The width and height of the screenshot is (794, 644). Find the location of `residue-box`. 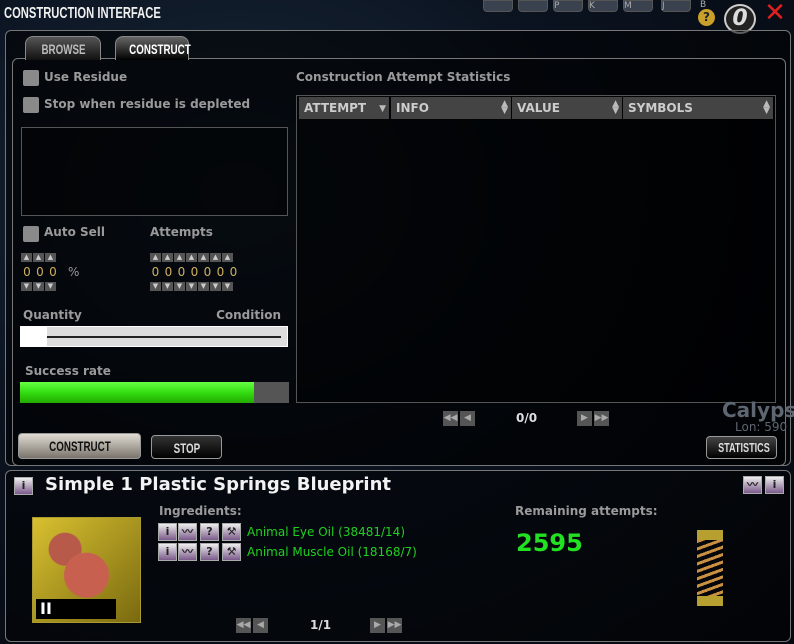

residue-box is located at coordinates (154, 171).